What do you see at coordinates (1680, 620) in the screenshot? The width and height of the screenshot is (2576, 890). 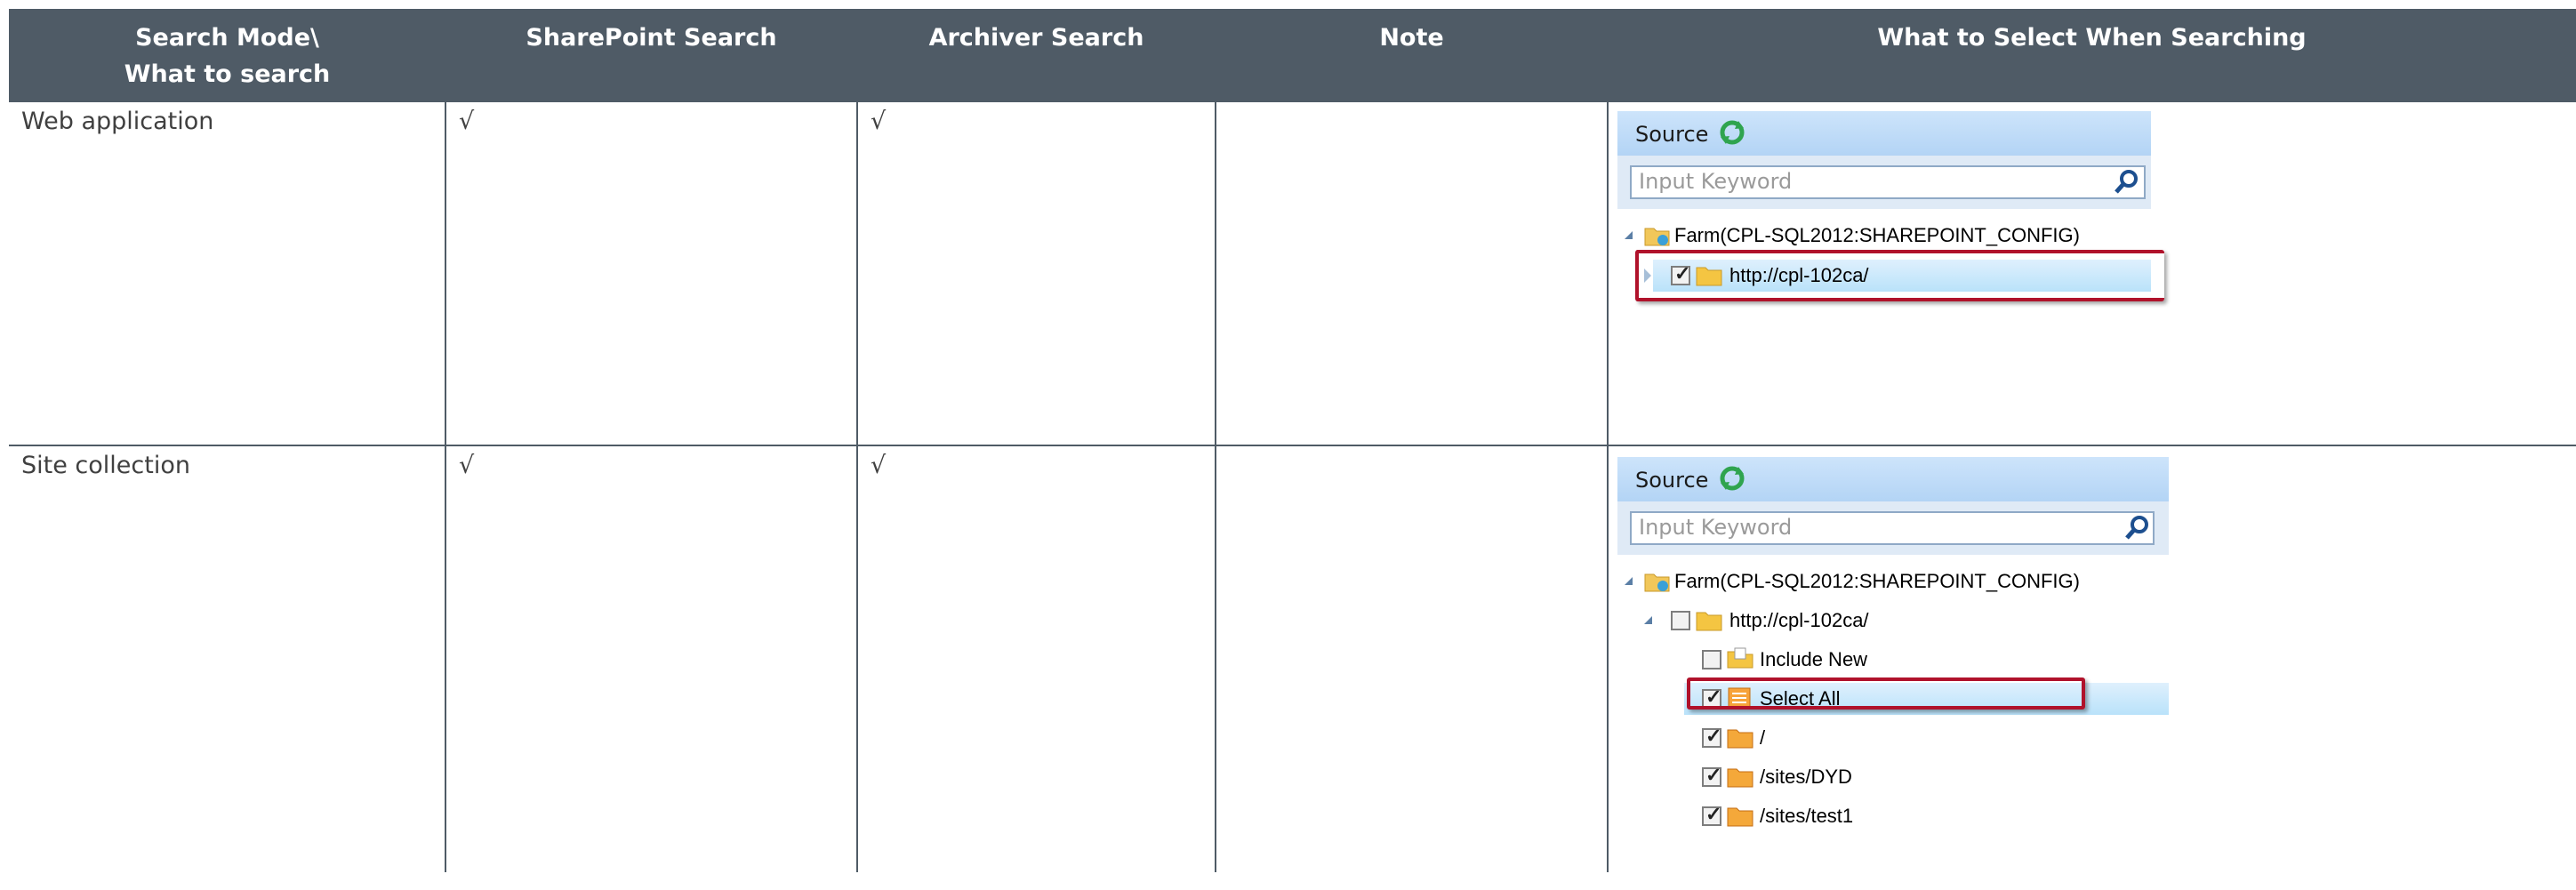 I see `webapp-checkbox` at bounding box center [1680, 620].